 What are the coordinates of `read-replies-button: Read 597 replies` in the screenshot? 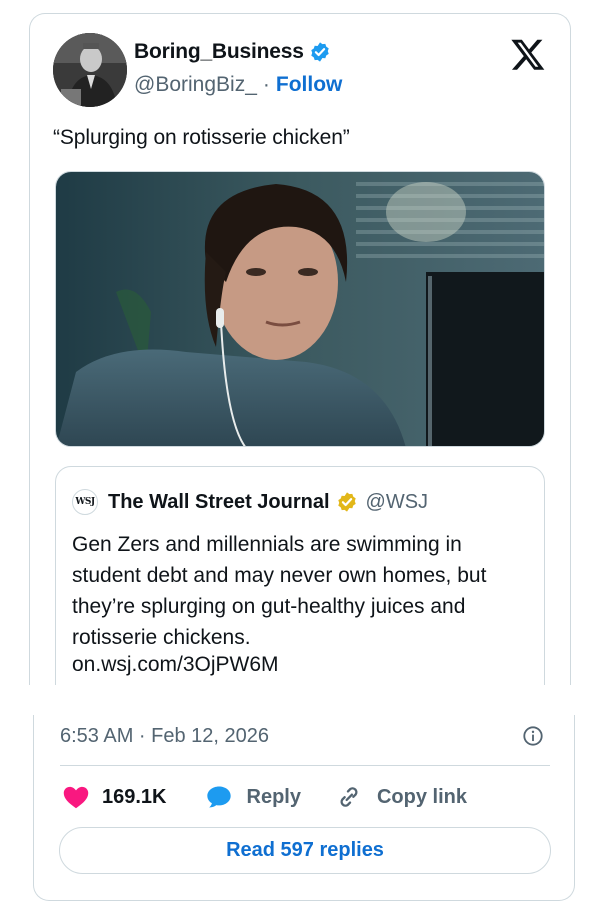 It's located at (305, 850).